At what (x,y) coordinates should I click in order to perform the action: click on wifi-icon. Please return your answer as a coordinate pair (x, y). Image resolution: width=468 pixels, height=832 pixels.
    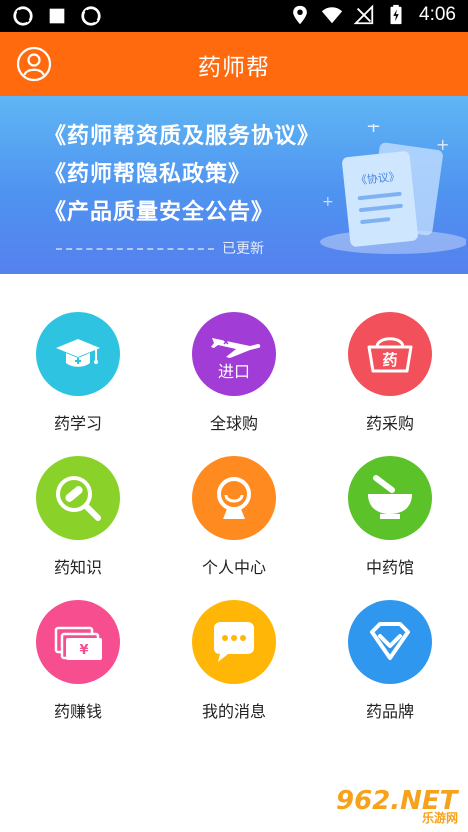
    Looking at the image, I should click on (332, 15).